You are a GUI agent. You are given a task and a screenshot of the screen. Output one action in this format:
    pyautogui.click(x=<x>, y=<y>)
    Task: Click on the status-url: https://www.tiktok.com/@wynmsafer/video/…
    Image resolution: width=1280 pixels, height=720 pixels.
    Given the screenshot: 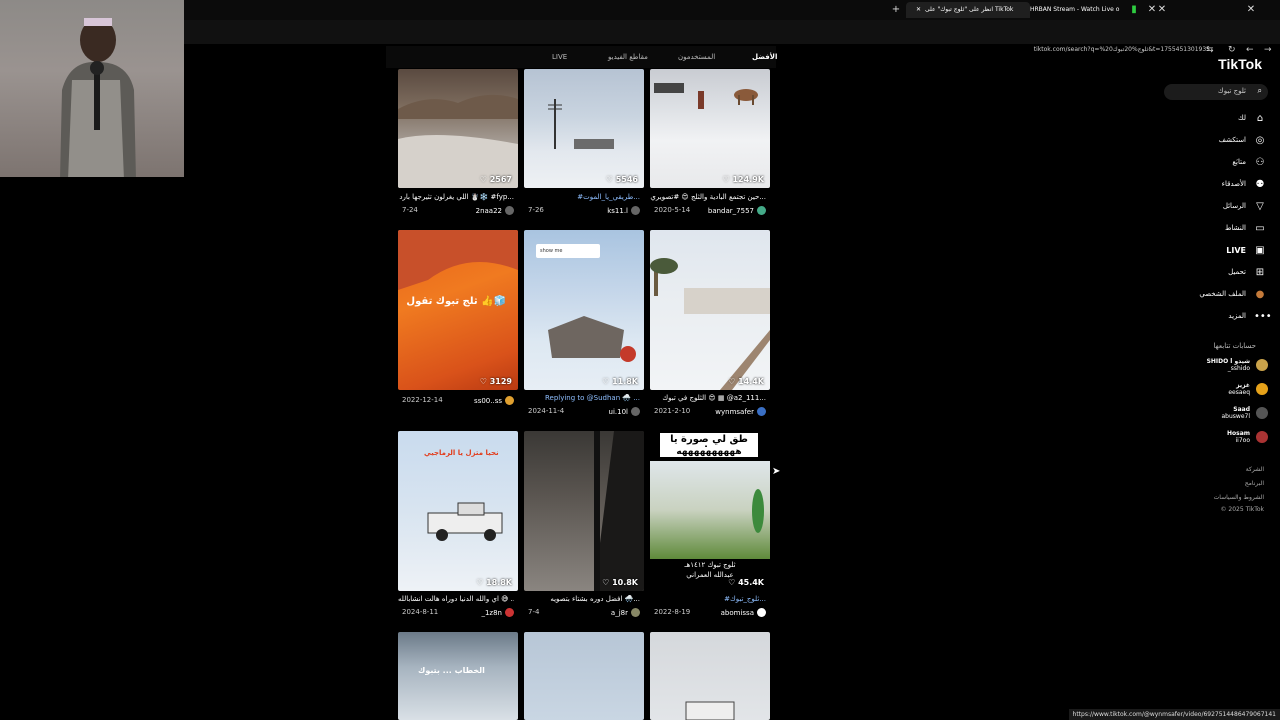 What is the action you would take?
    pyautogui.click(x=1174, y=714)
    